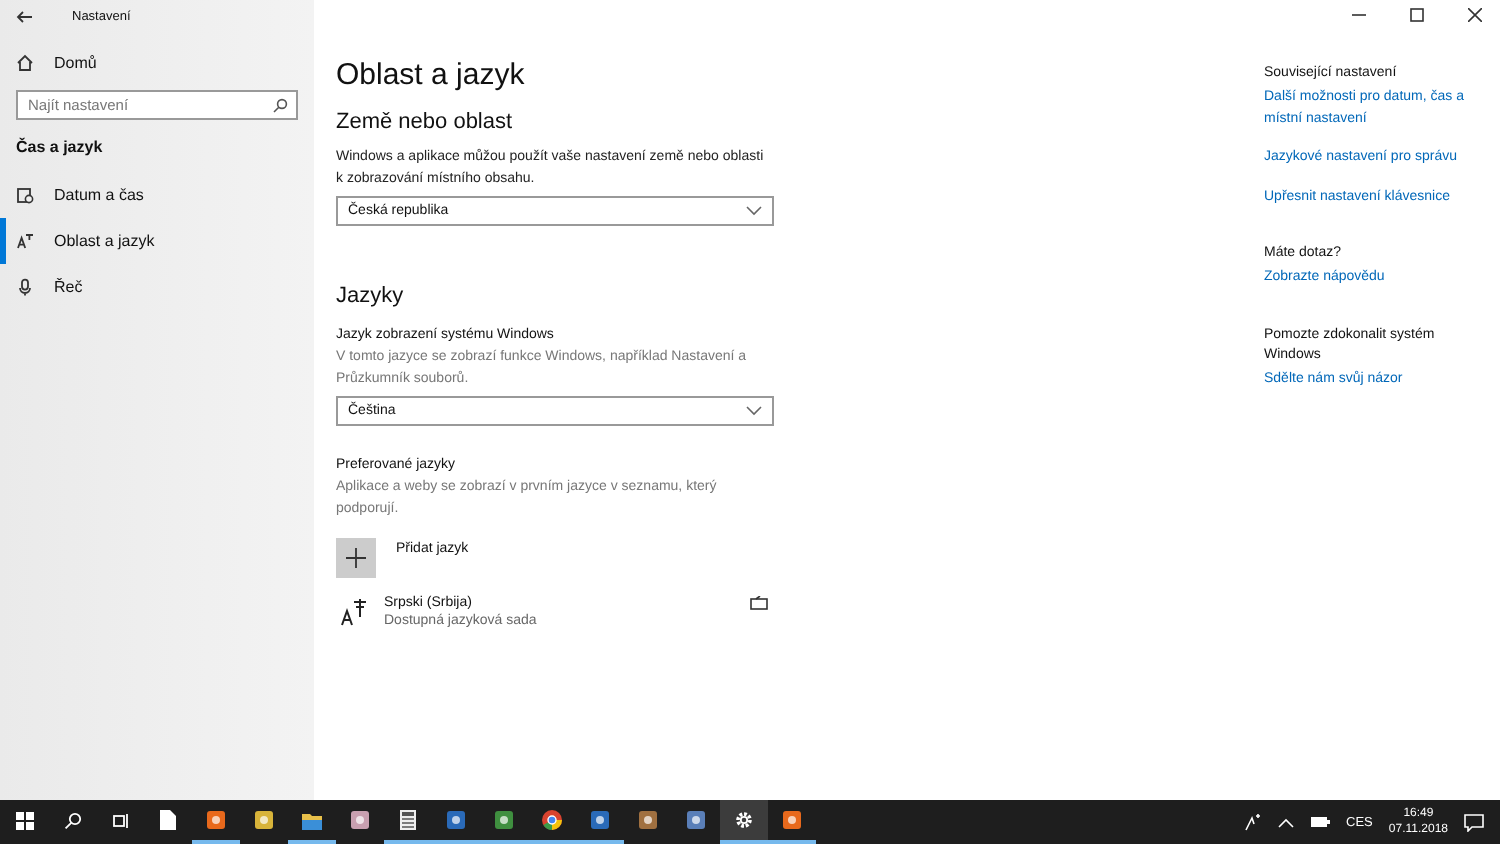  What do you see at coordinates (120, 820) in the screenshot?
I see `task-view-icon` at bounding box center [120, 820].